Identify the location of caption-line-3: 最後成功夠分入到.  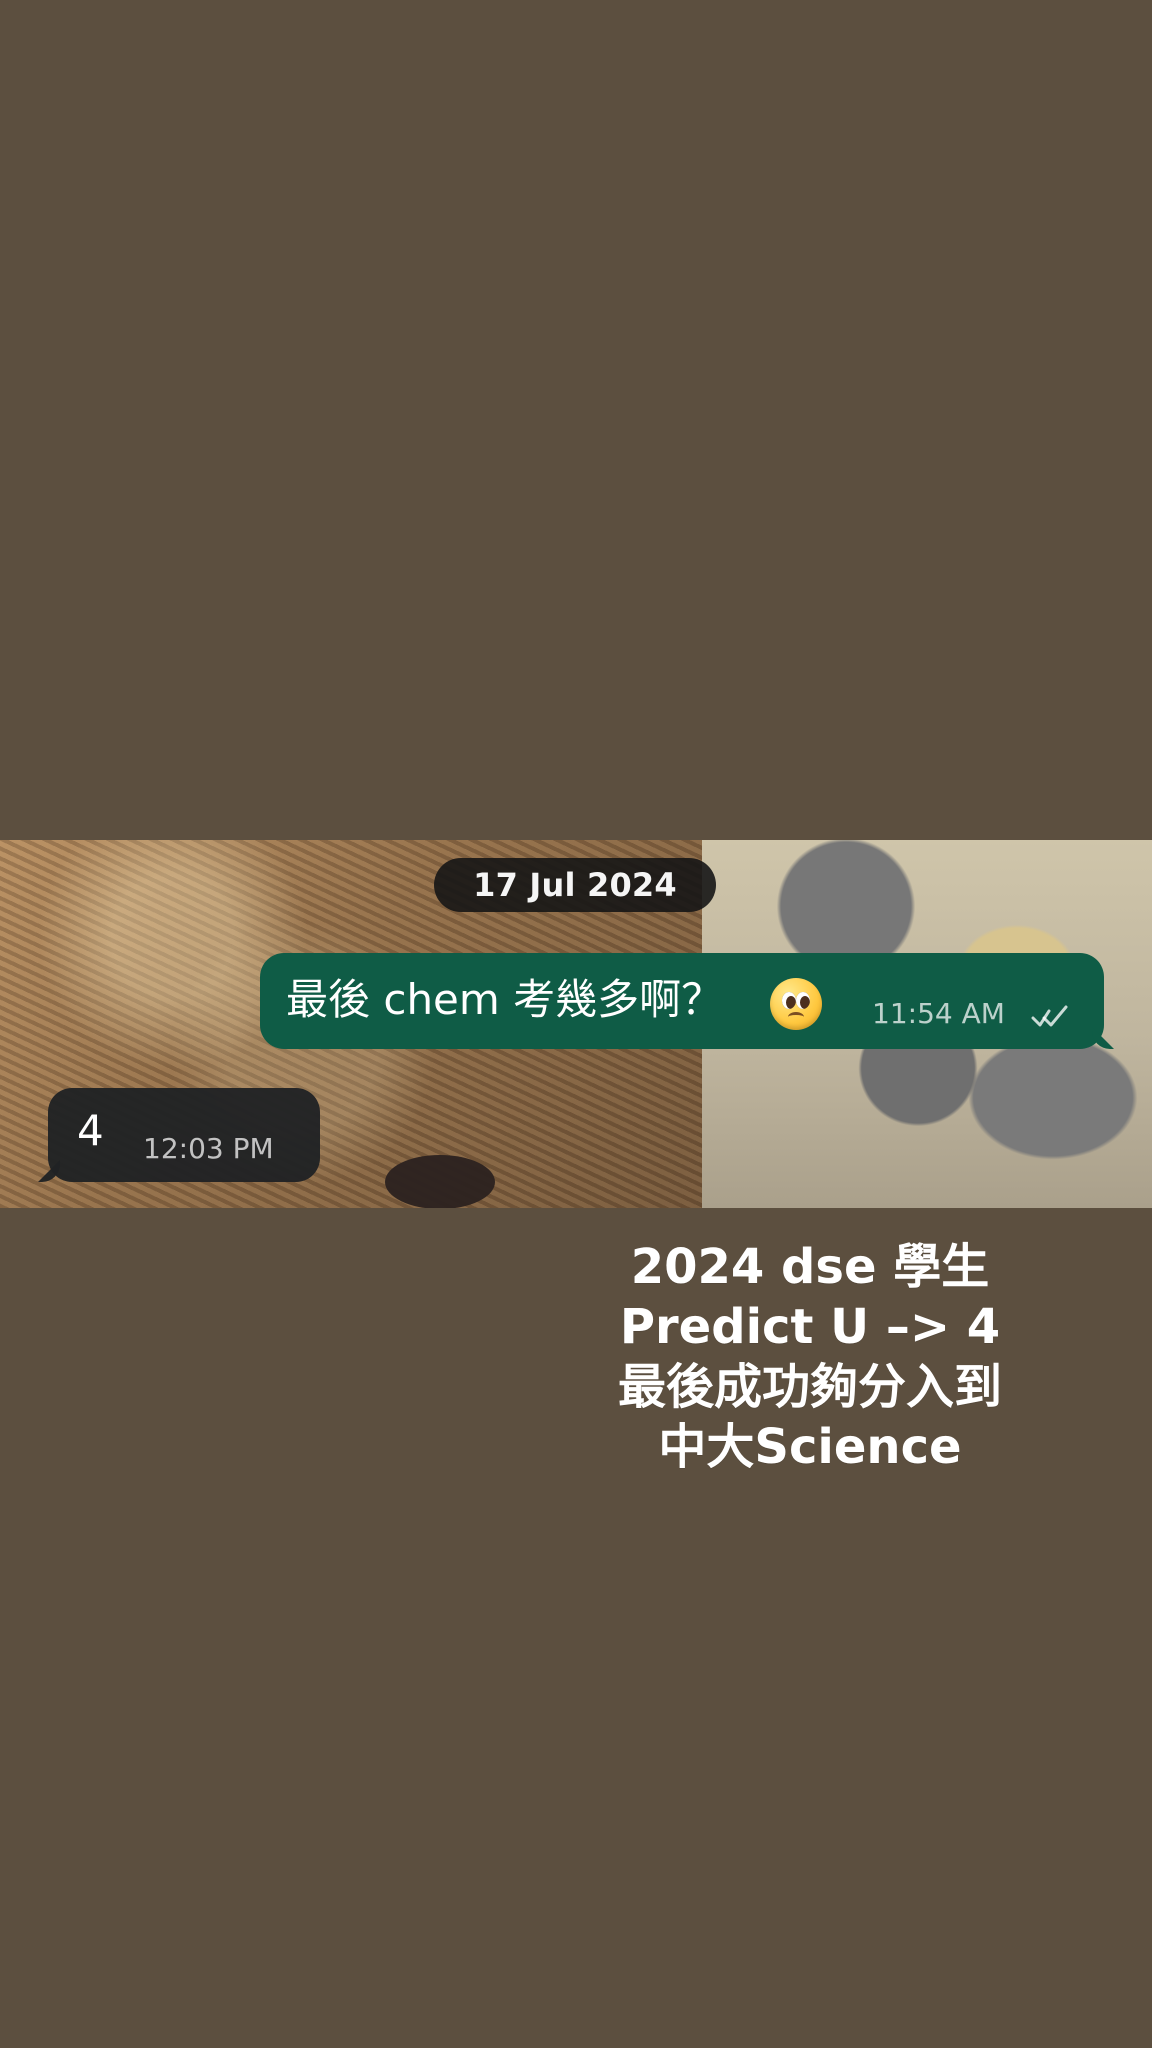
(809, 1387).